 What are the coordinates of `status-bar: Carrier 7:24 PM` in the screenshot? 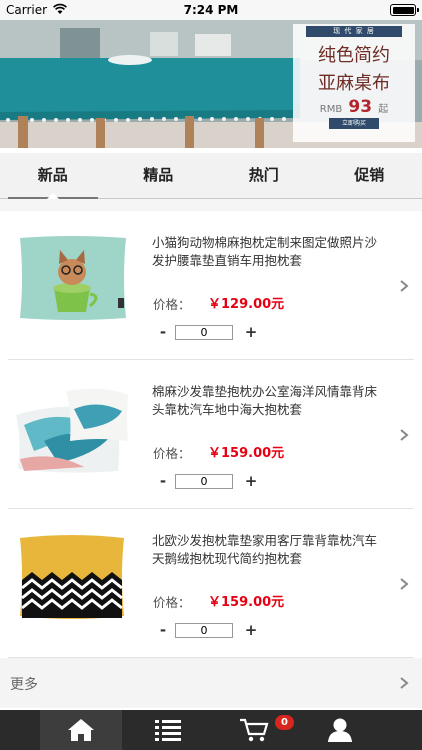 It's located at (211, 10).